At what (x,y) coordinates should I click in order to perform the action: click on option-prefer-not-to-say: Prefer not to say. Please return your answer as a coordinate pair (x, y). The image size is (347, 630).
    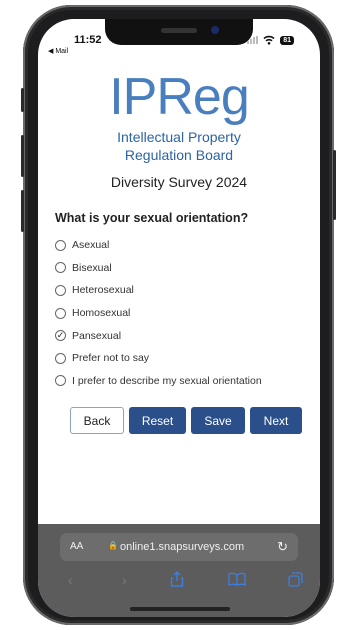
    Looking at the image, I should click on (158, 358).